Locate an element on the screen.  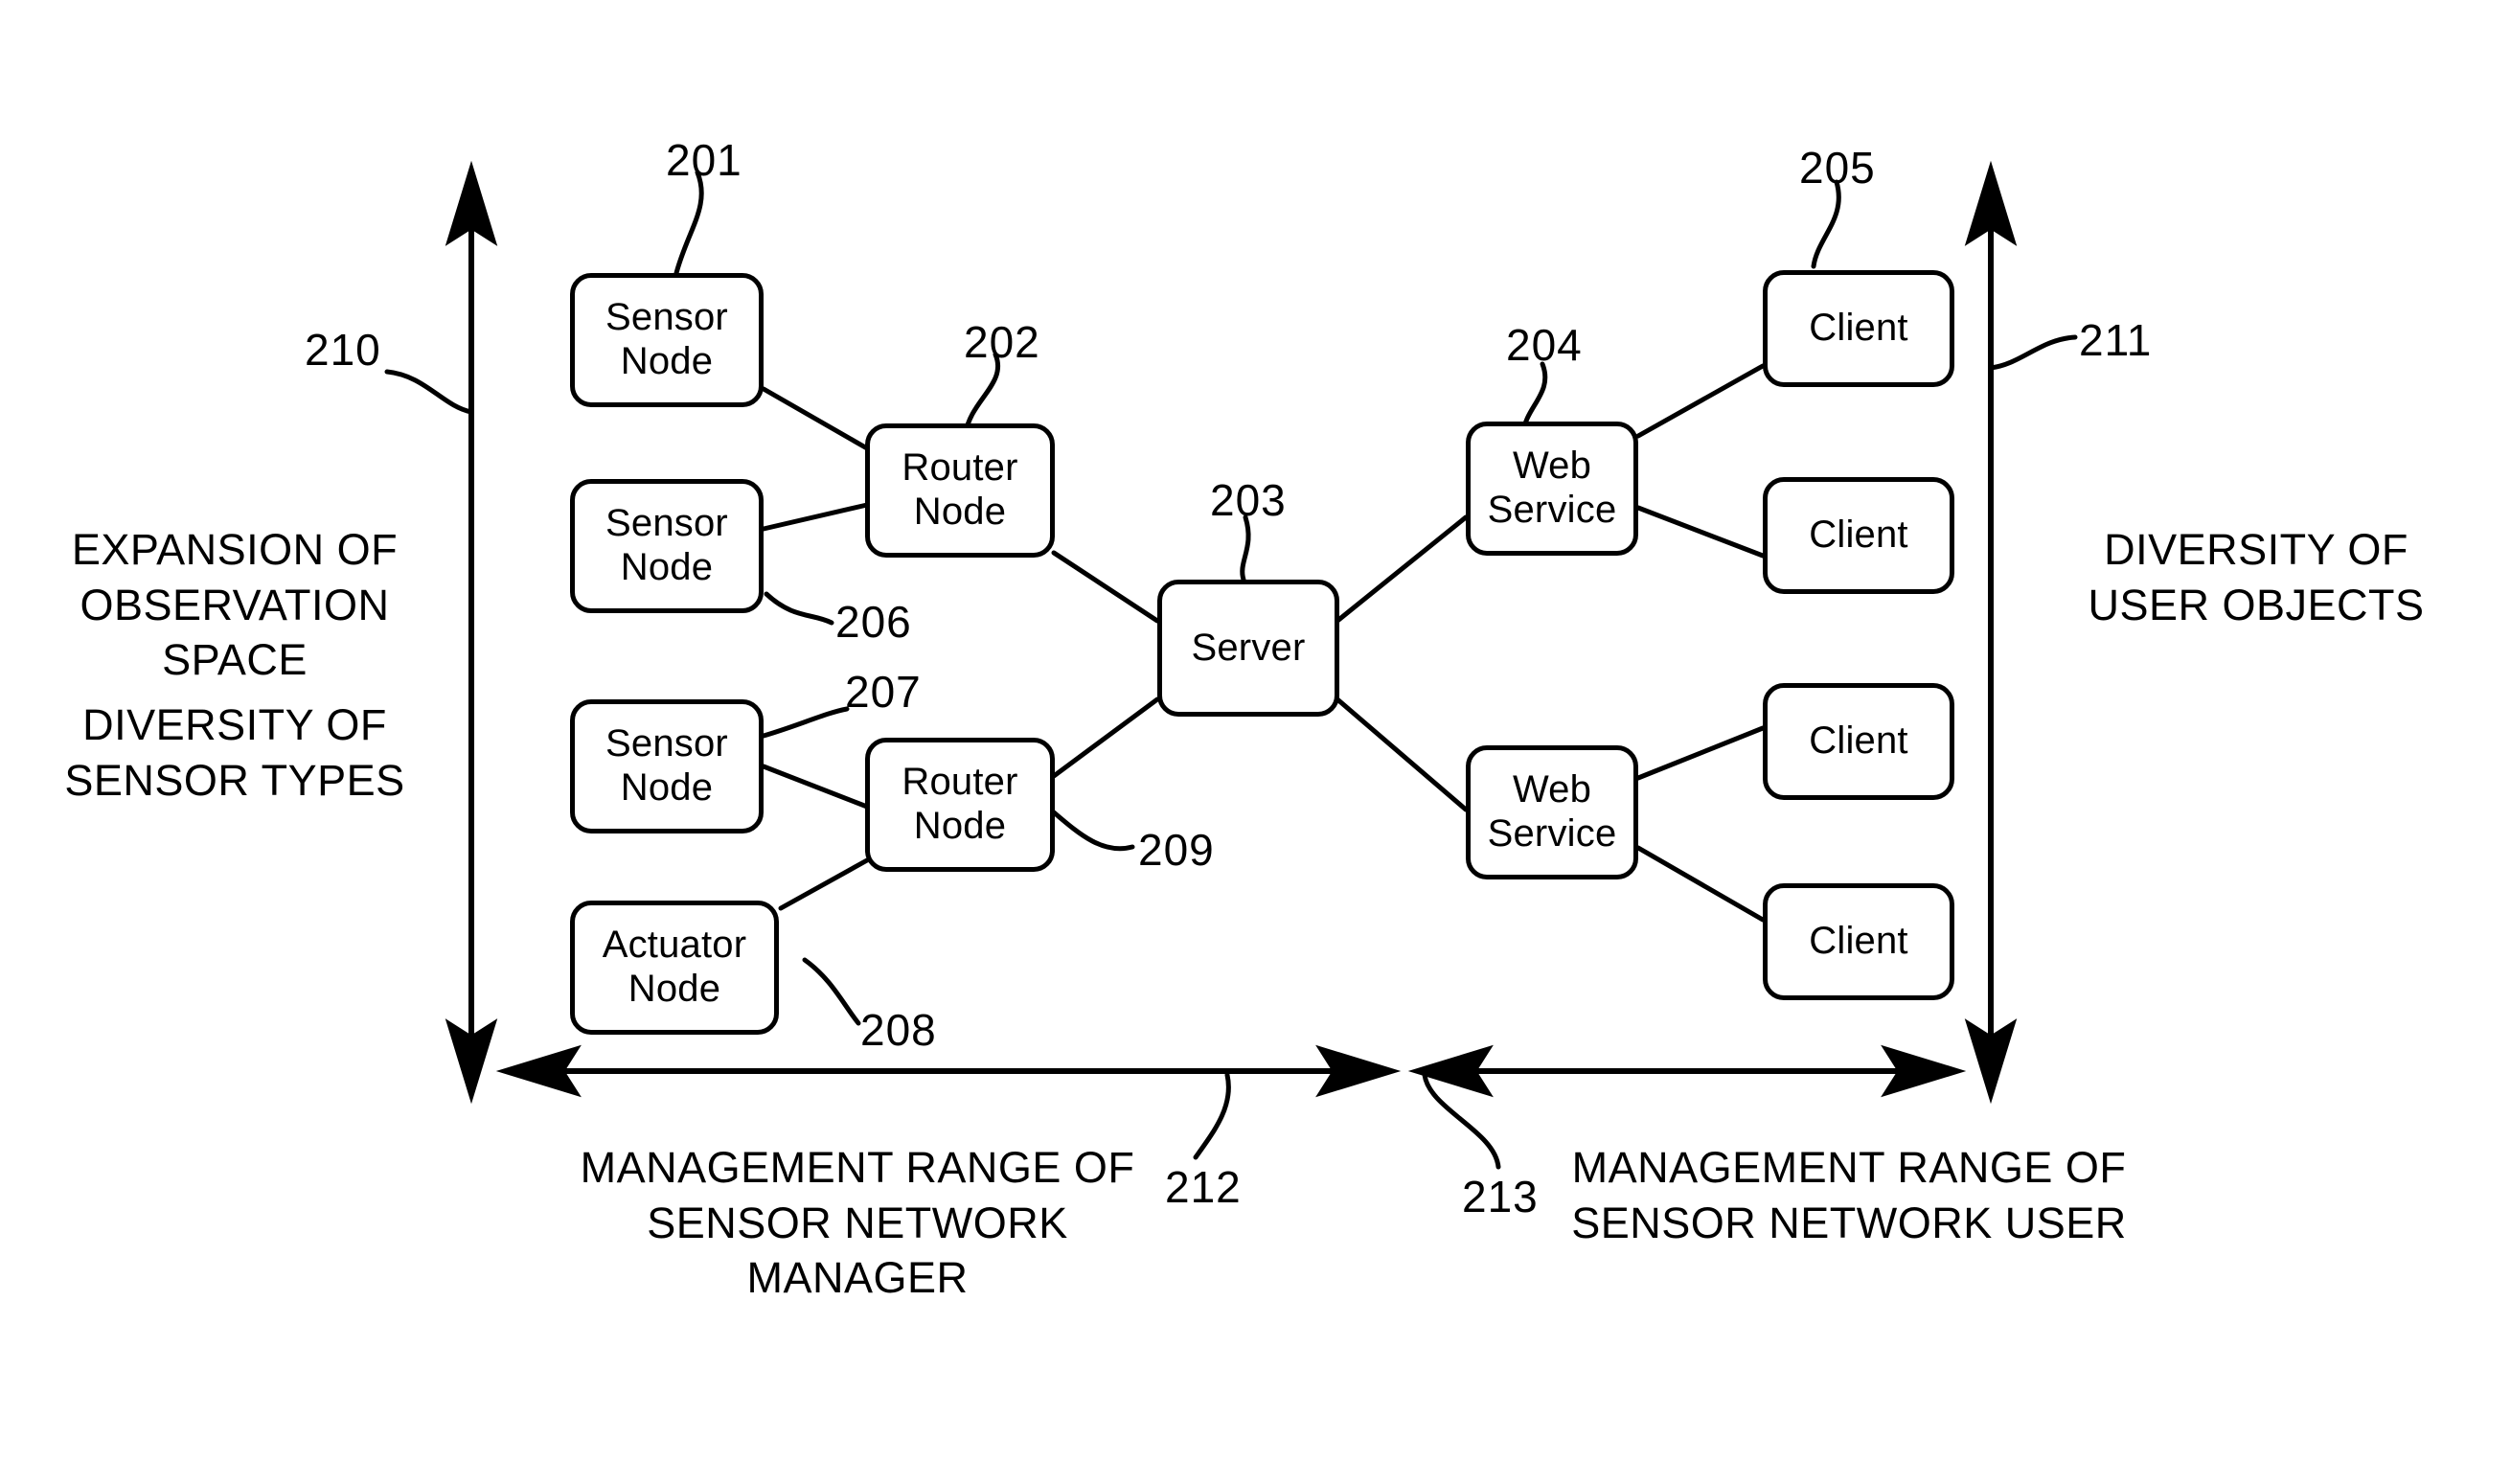
right-axis-arrowhead-down is located at coordinates (1991, 1061).